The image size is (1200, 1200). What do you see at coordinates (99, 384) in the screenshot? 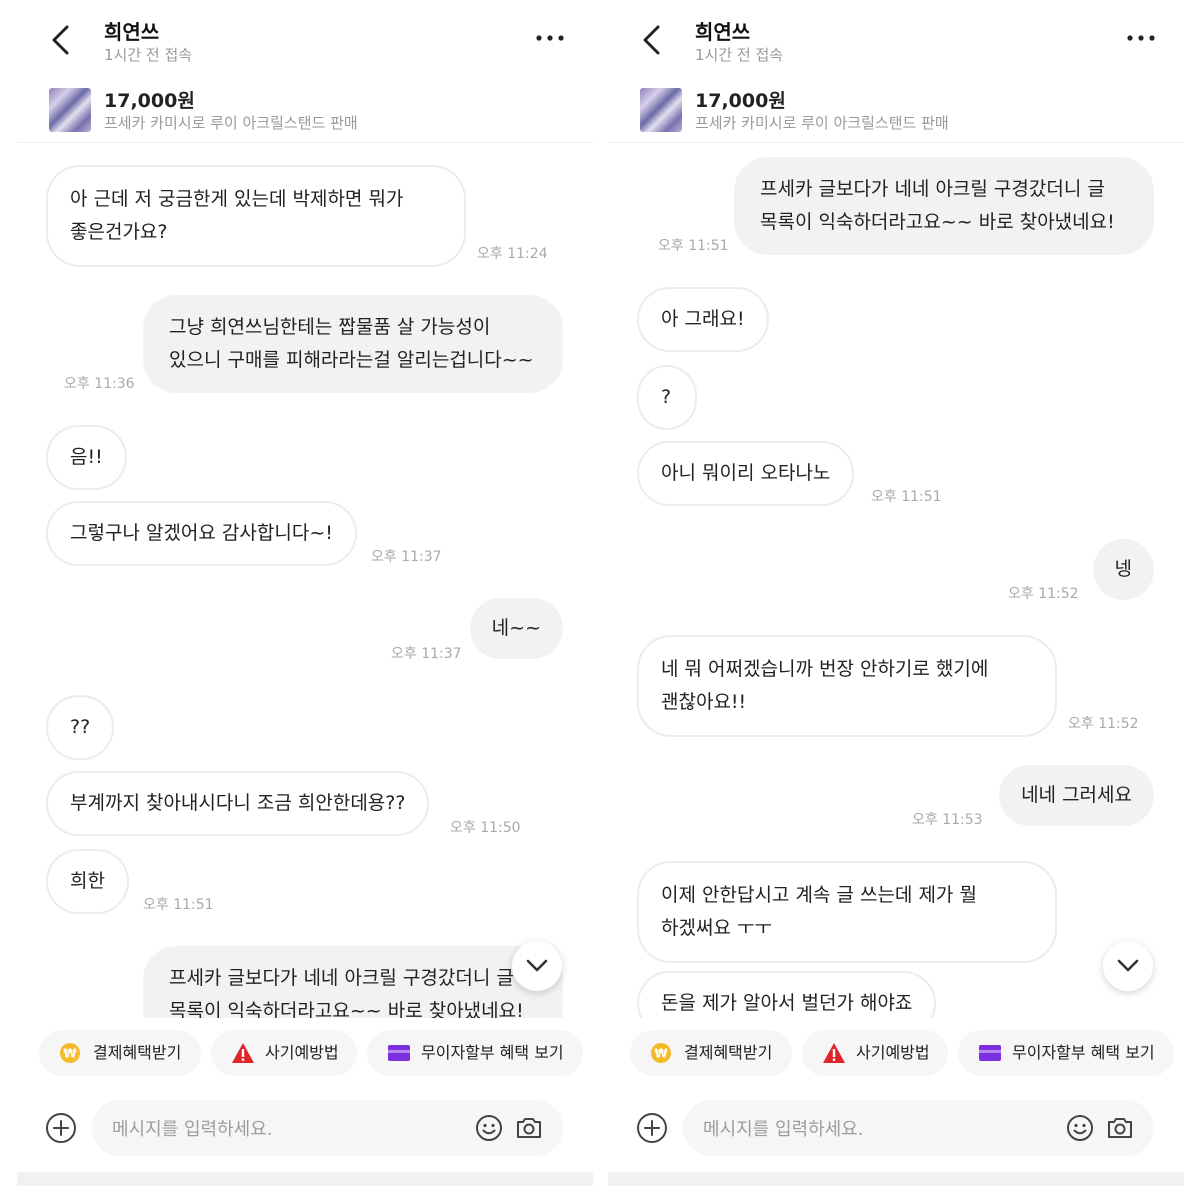
I see `message-time: 오후 11:36` at bounding box center [99, 384].